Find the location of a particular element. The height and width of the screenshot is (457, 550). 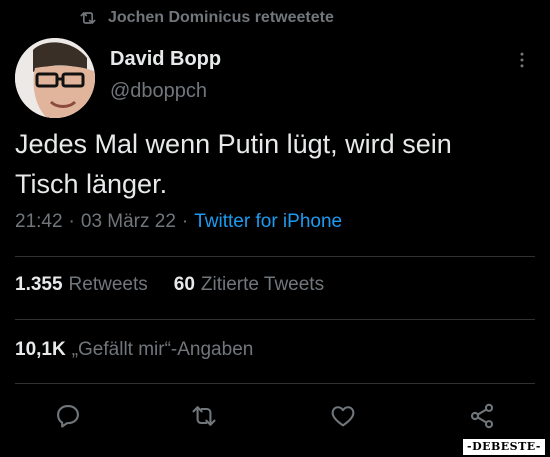

retweet-context: Jochen Dominicus retweetete is located at coordinates (206, 18).